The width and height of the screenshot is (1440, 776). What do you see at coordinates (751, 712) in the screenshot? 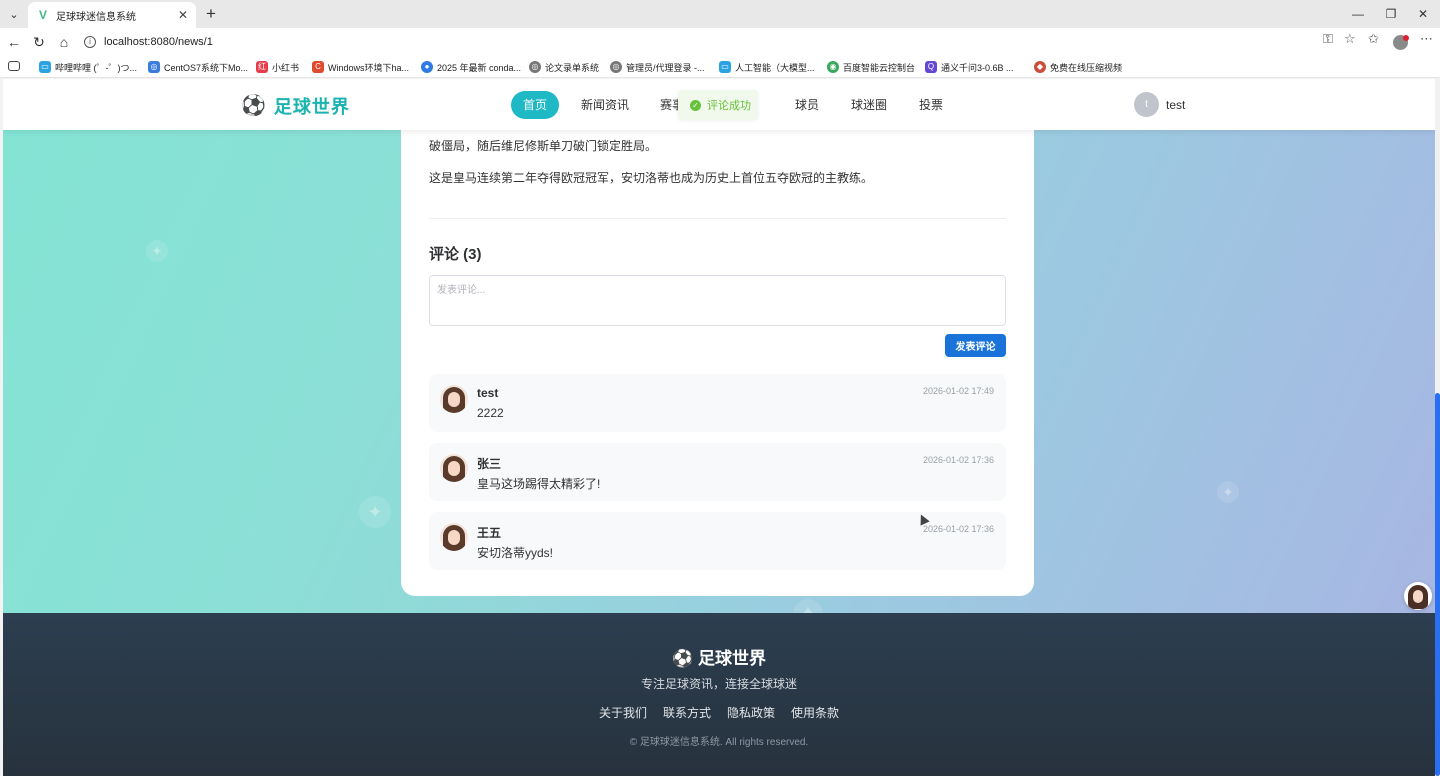
I see `footer-link-privacy: 隐私政策` at bounding box center [751, 712].